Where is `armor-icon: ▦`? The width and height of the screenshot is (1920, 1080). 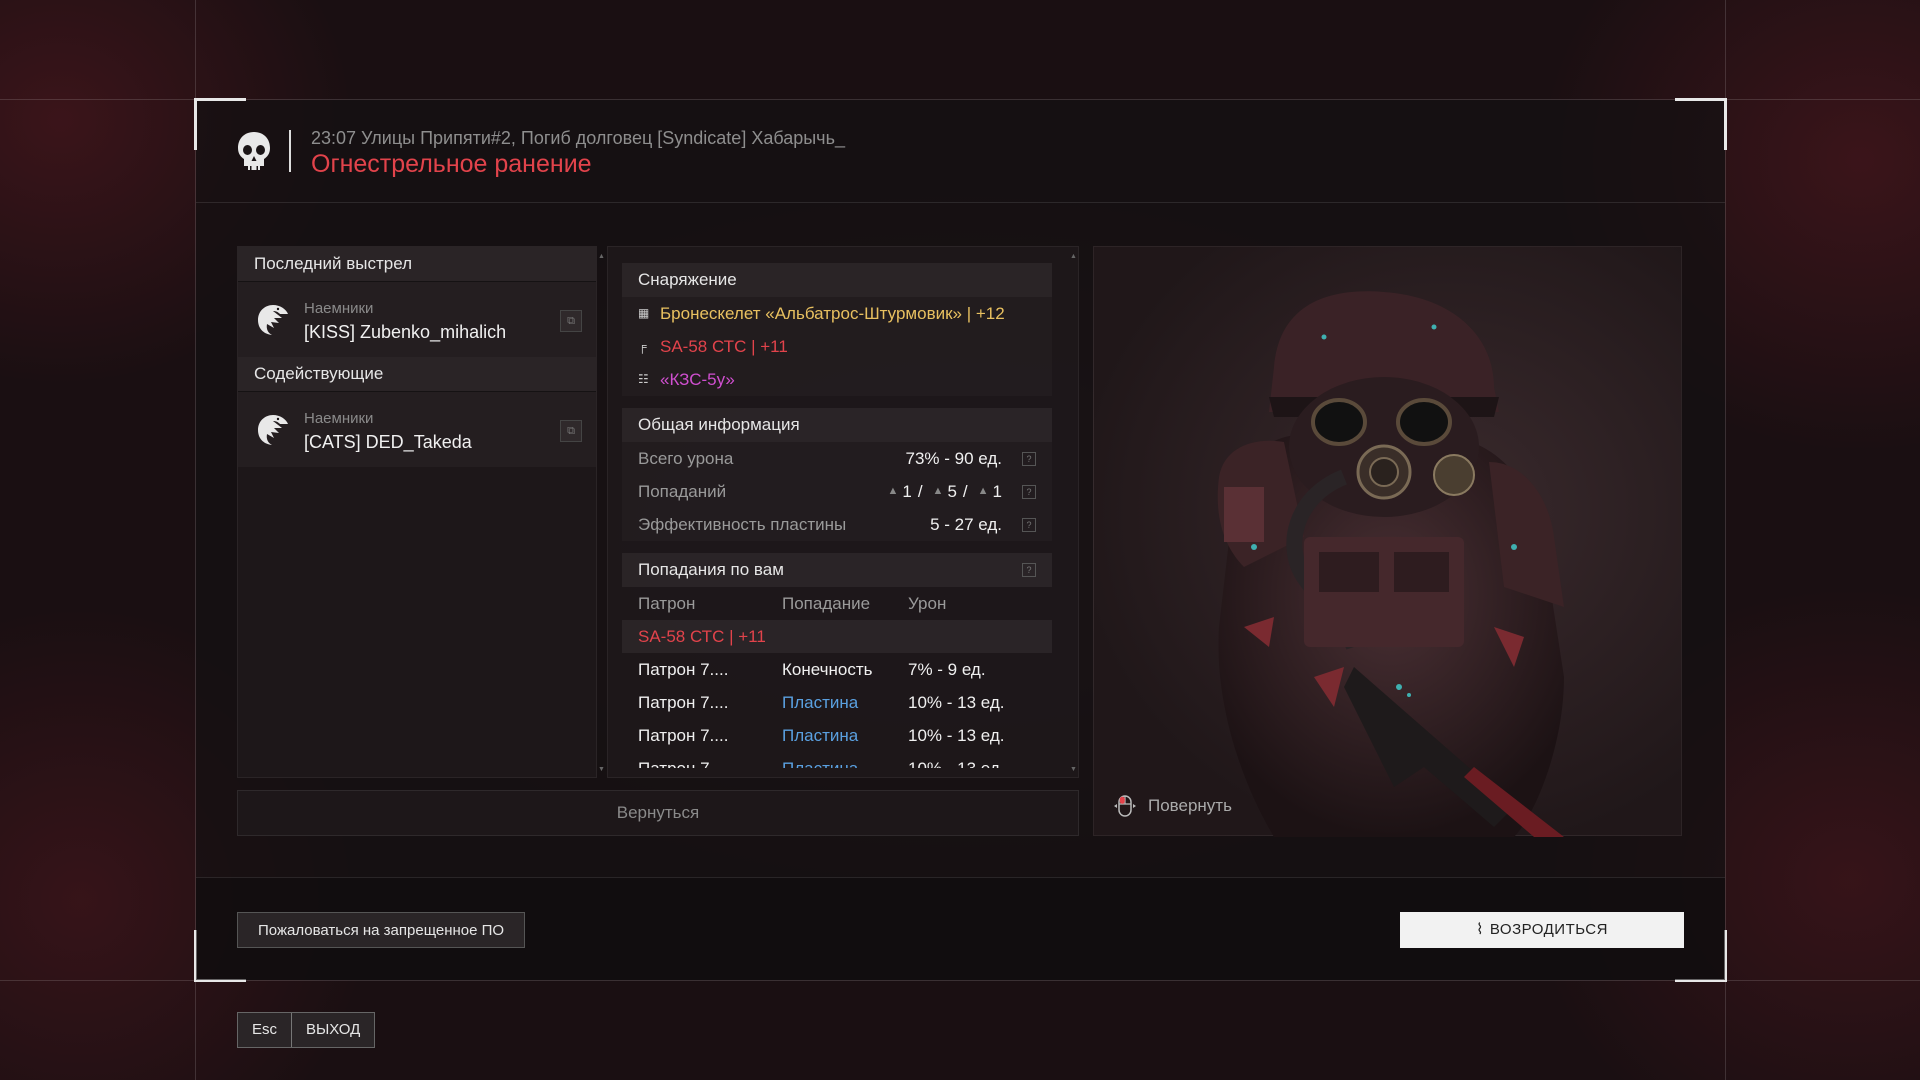 armor-icon: ▦ is located at coordinates (644, 313).